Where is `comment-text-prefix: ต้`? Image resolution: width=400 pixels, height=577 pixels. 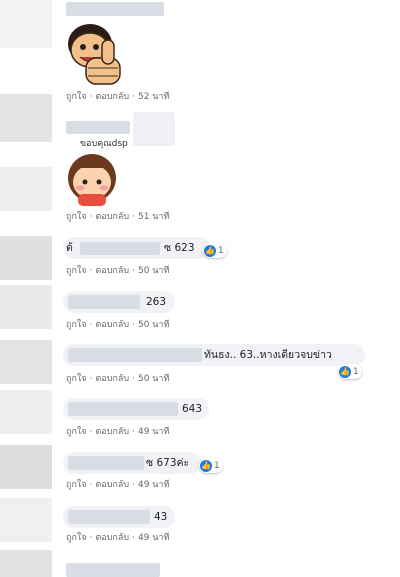 comment-text-prefix: ต้ is located at coordinates (69, 248).